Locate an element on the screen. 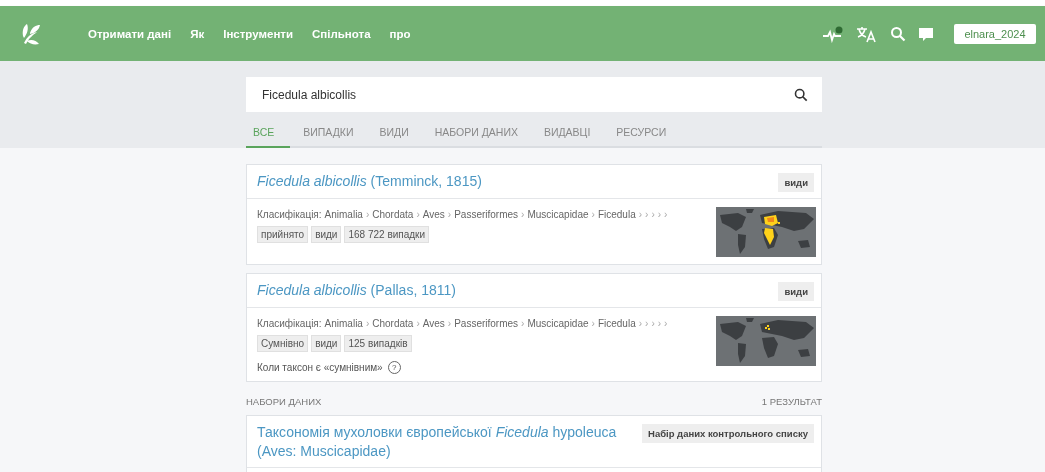 The height and width of the screenshot is (472, 1045). tab: ВИПАДКИ is located at coordinates (328, 133).